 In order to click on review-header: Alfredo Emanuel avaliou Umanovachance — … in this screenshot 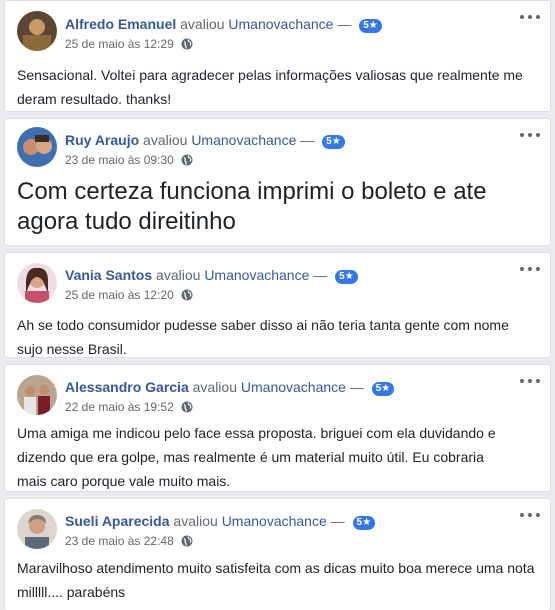, I will do `click(287, 34)`.